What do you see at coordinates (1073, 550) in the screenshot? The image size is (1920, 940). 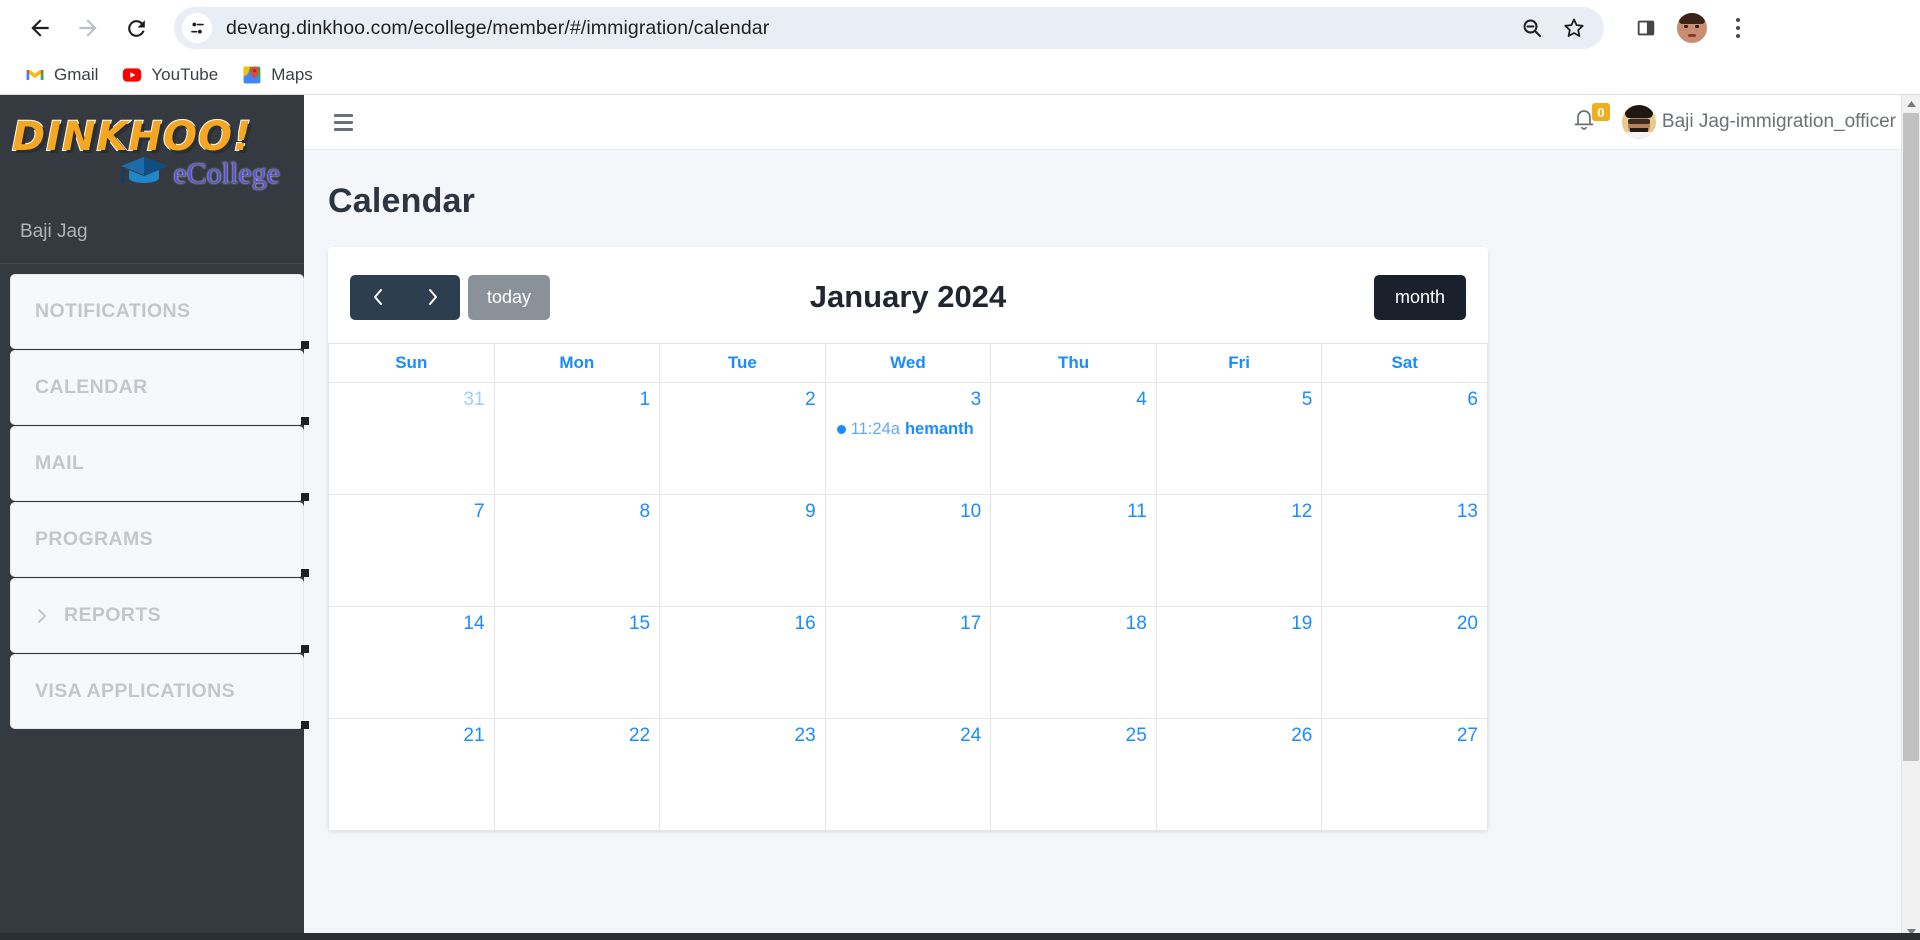 I see `calendar-day-cell: 11` at bounding box center [1073, 550].